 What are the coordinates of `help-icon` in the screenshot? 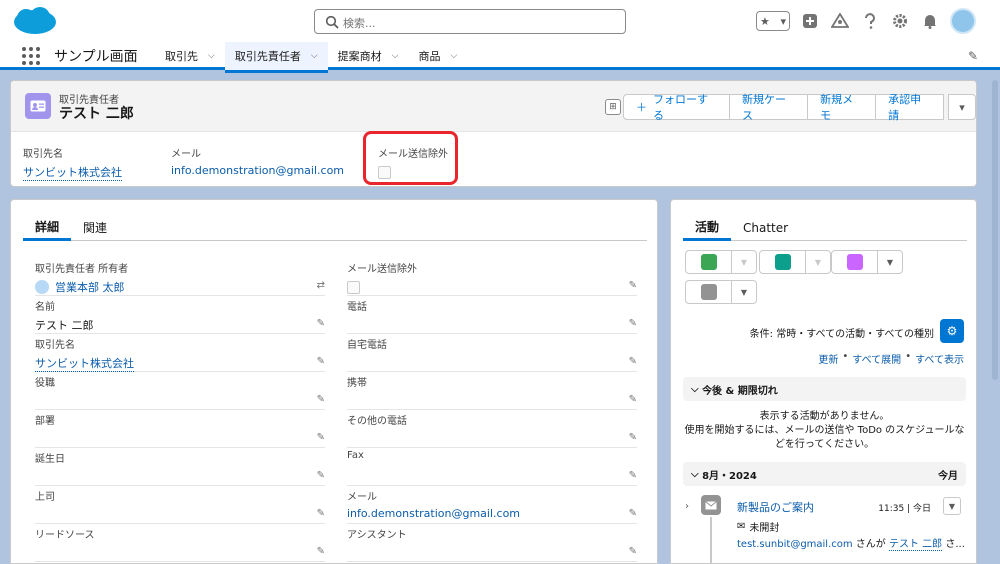 It's located at (870, 21).